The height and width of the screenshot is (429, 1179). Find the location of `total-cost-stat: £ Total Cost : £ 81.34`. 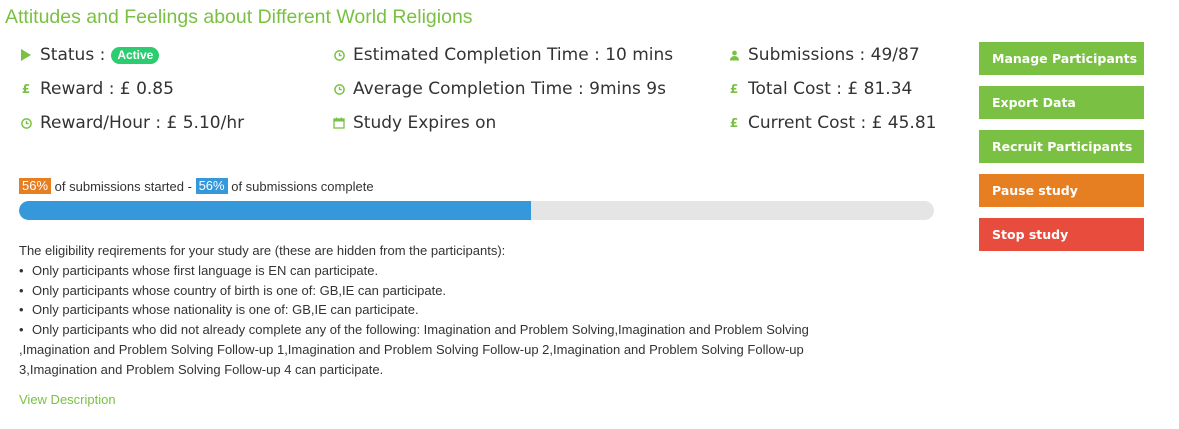

total-cost-stat: £ Total Cost : £ 81.34 is located at coordinates (820, 89).